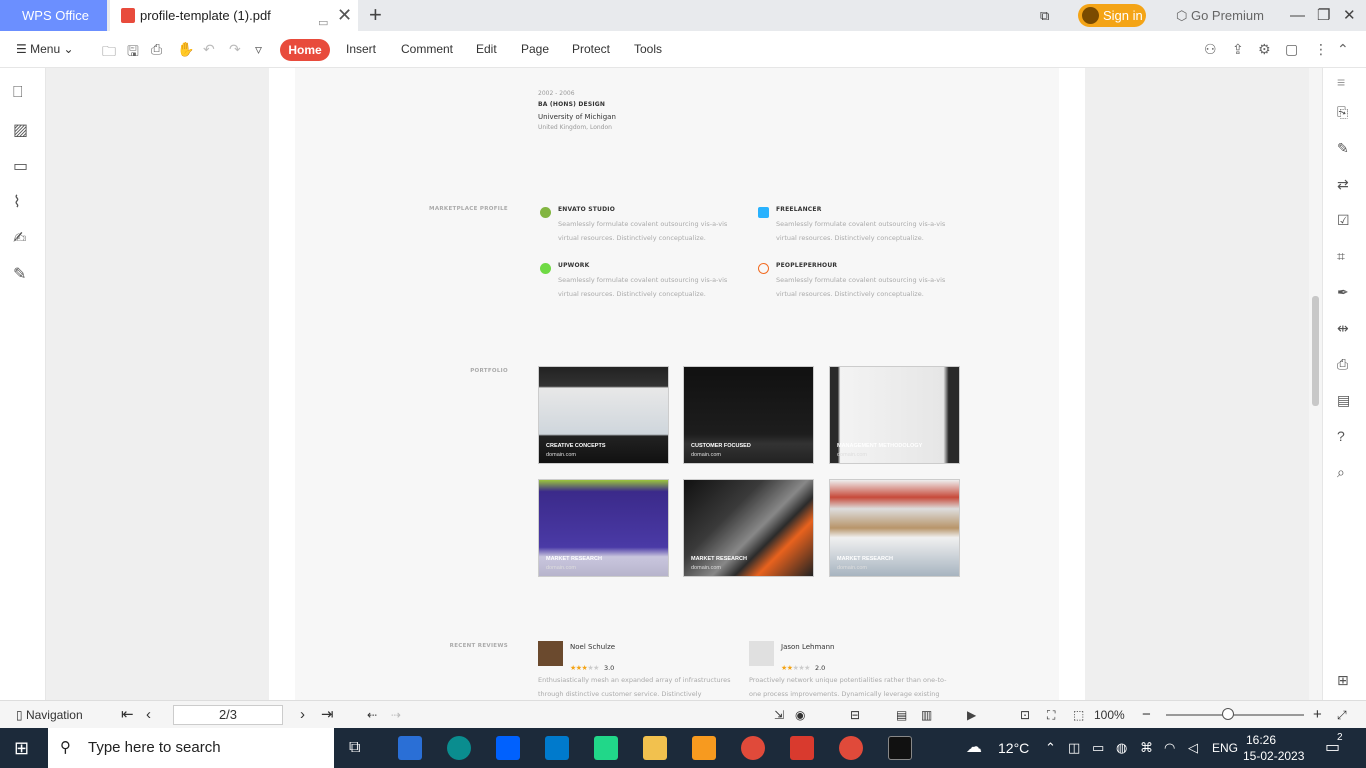  I want to click on chrome-profile-icon, so click(851, 748).